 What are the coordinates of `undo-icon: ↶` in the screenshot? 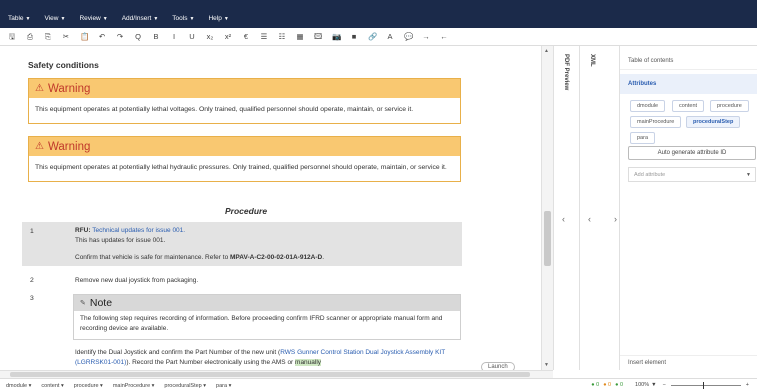 It's located at (102, 37).